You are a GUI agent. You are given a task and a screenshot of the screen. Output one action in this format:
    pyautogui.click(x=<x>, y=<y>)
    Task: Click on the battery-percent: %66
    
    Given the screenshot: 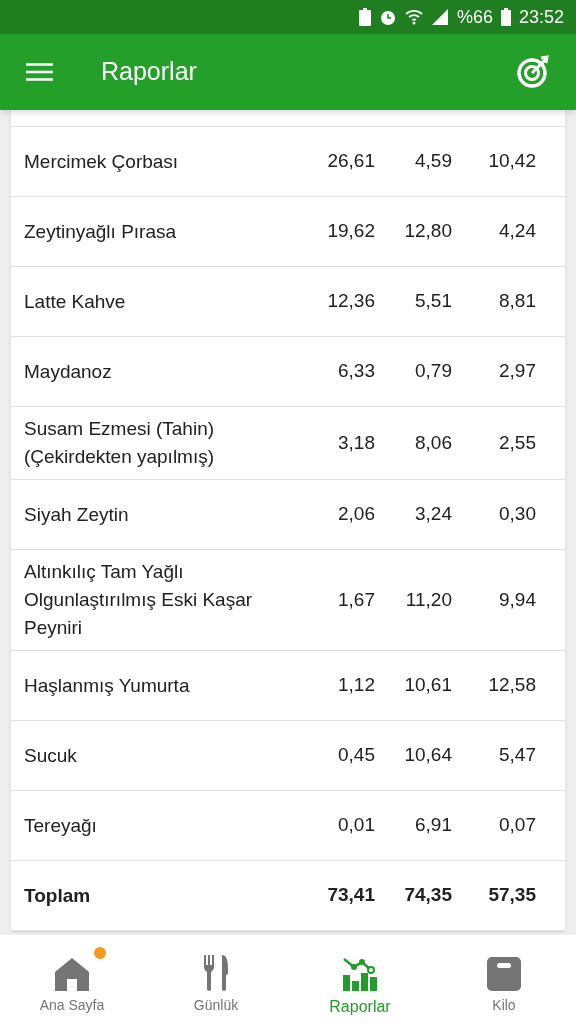 What is the action you would take?
    pyautogui.click(x=474, y=17)
    